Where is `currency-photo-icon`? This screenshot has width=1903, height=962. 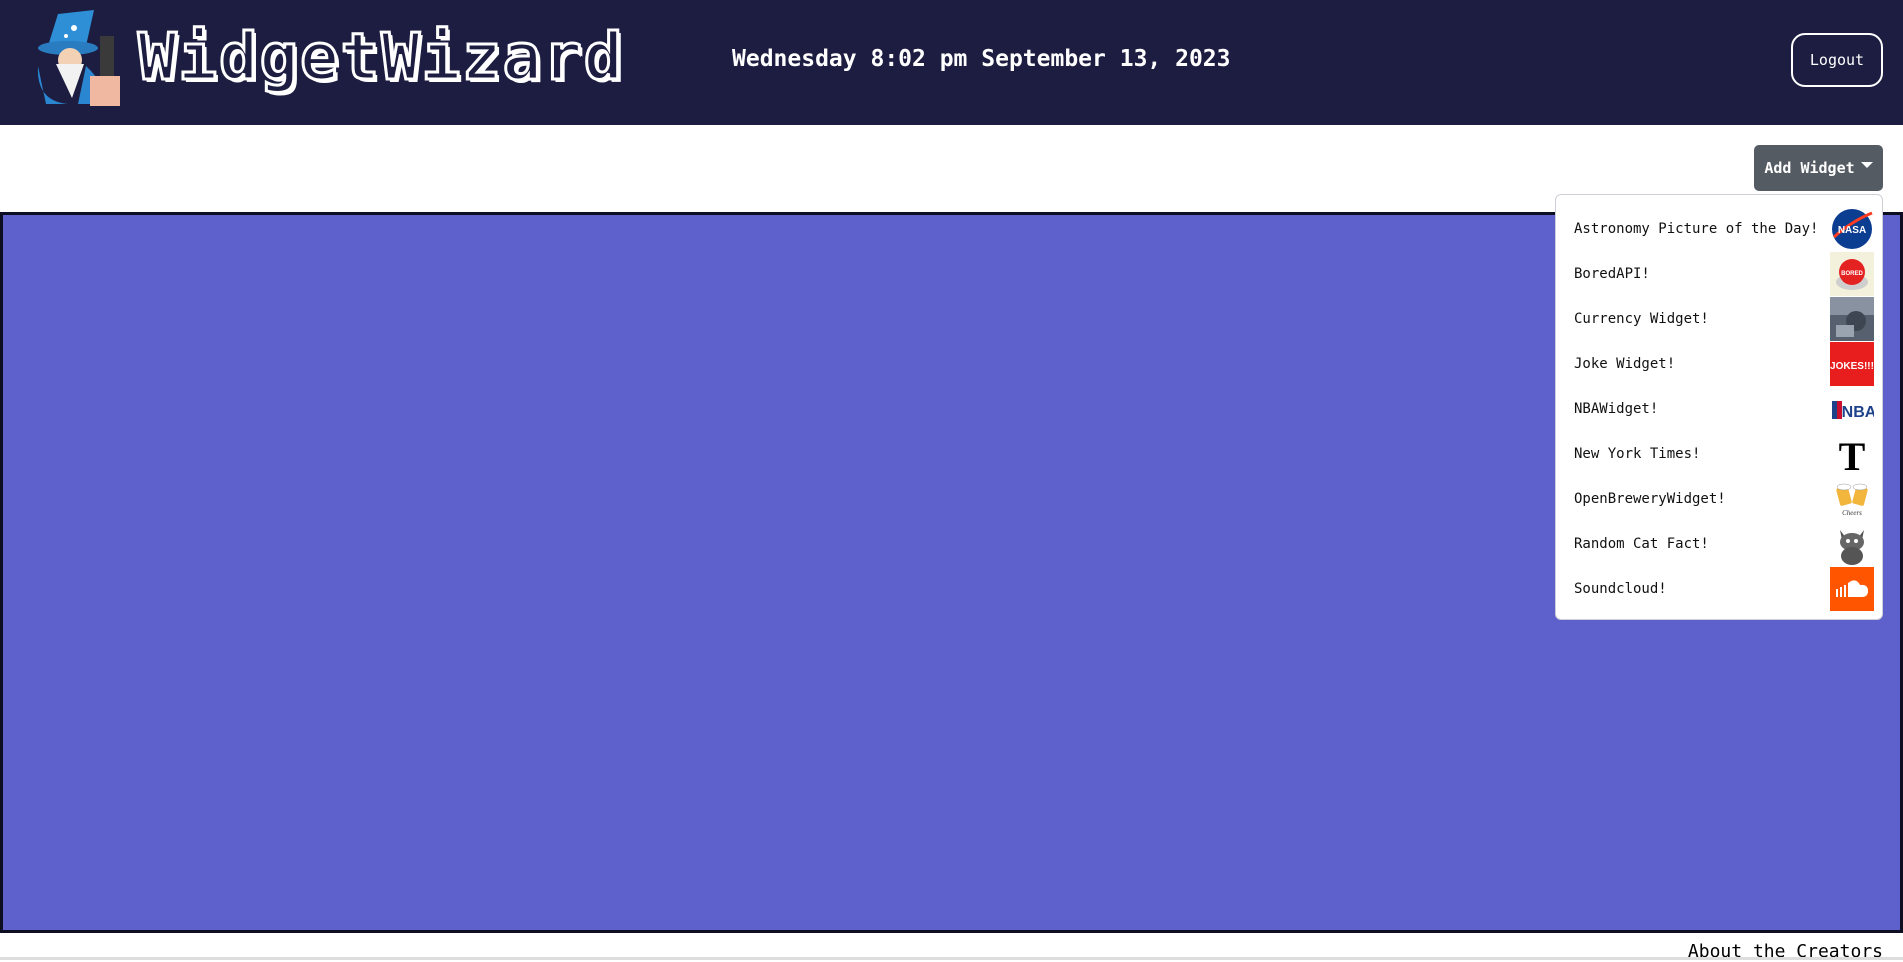 currency-photo-icon is located at coordinates (1852, 318).